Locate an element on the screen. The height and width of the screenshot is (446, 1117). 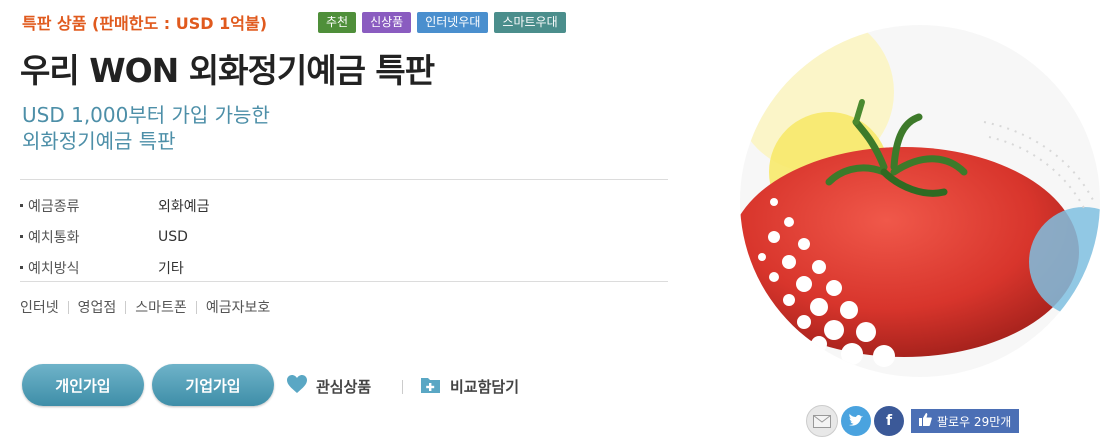
channel-list: 인터넷 영업점 스마트폰 예금자보호 is located at coordinates (145, 307).